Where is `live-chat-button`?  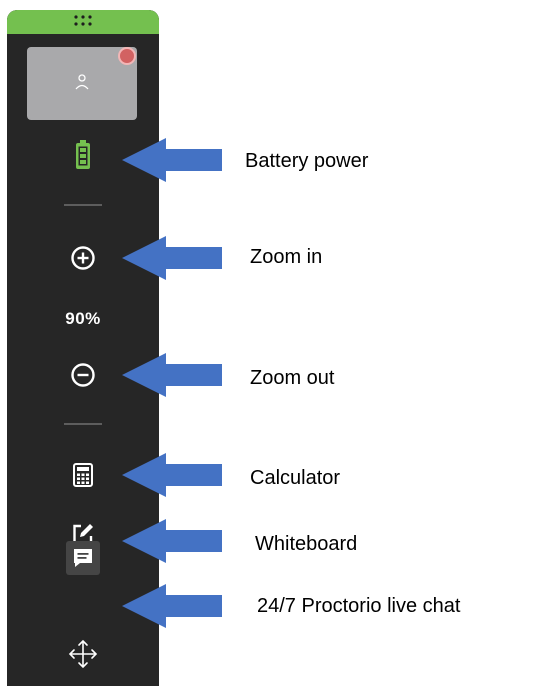
live-chat-button is located at coordinates (83, 558).